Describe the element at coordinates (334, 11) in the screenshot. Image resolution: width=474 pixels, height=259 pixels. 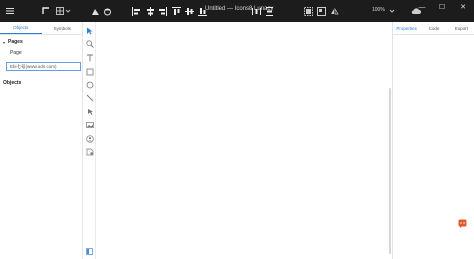
I see `flip-icon` at that location.